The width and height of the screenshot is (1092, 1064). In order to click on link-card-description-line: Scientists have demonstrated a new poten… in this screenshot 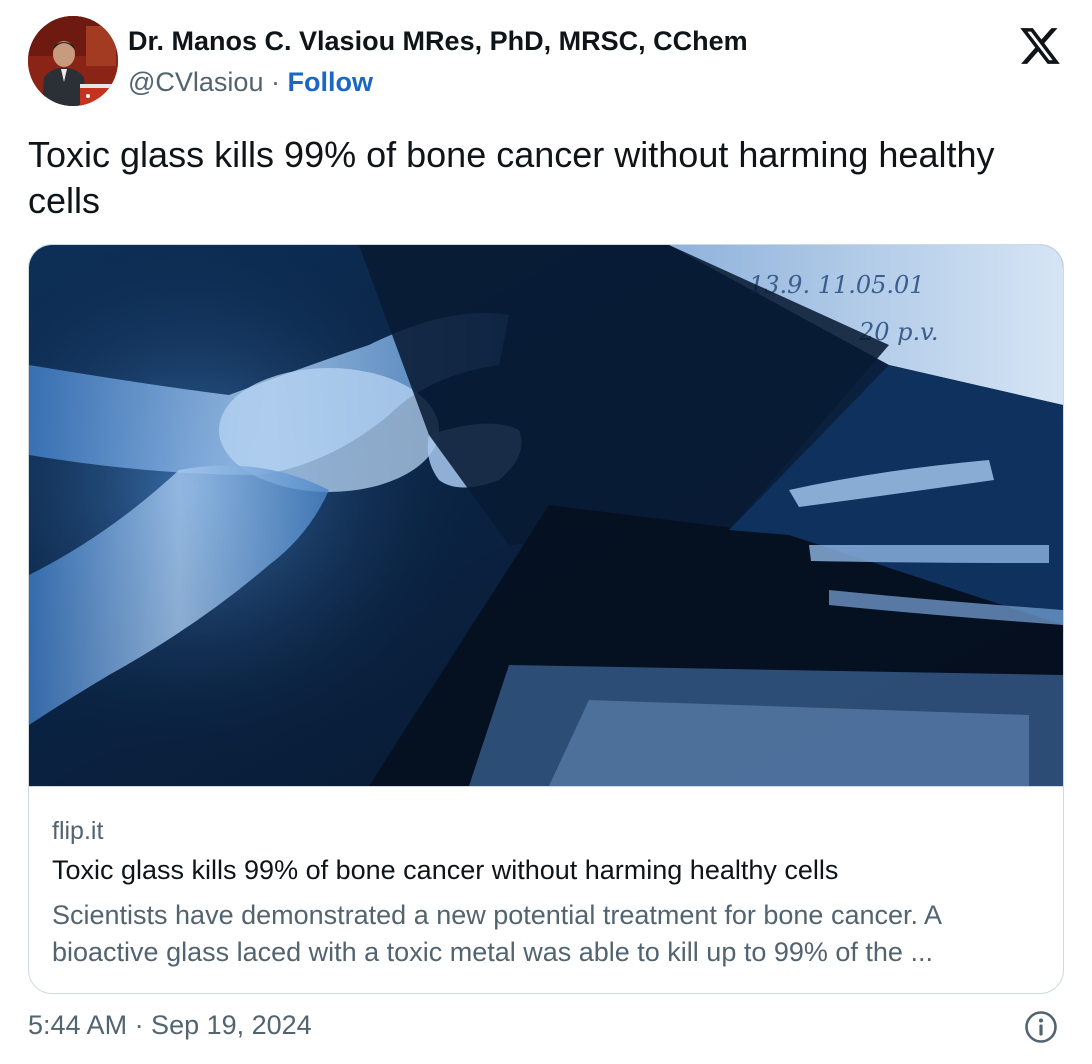, I will do `click(497, 915)`.